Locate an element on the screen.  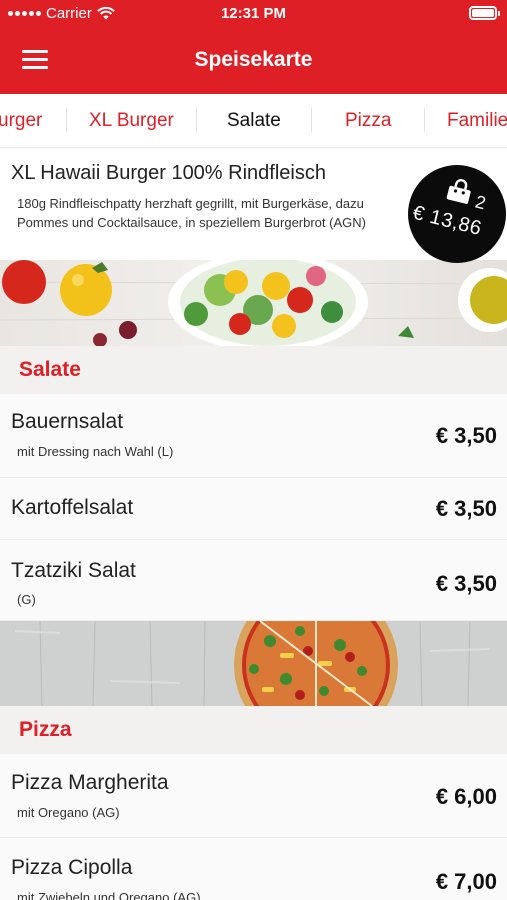
menu-item-description: mit Zwiebeln und Oregano (AG) is located at coordinates (109, 895).